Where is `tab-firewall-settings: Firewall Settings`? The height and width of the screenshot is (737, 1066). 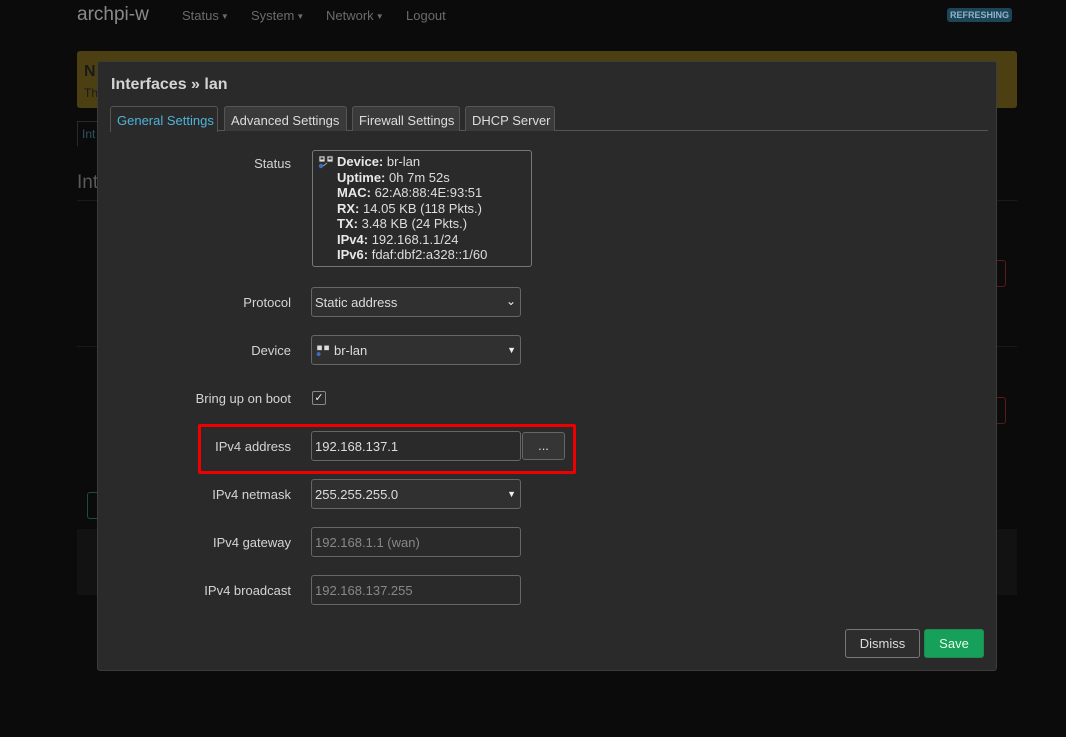 tab-firewall-settings: Firewall Settings is located at coordinates (406, 118).